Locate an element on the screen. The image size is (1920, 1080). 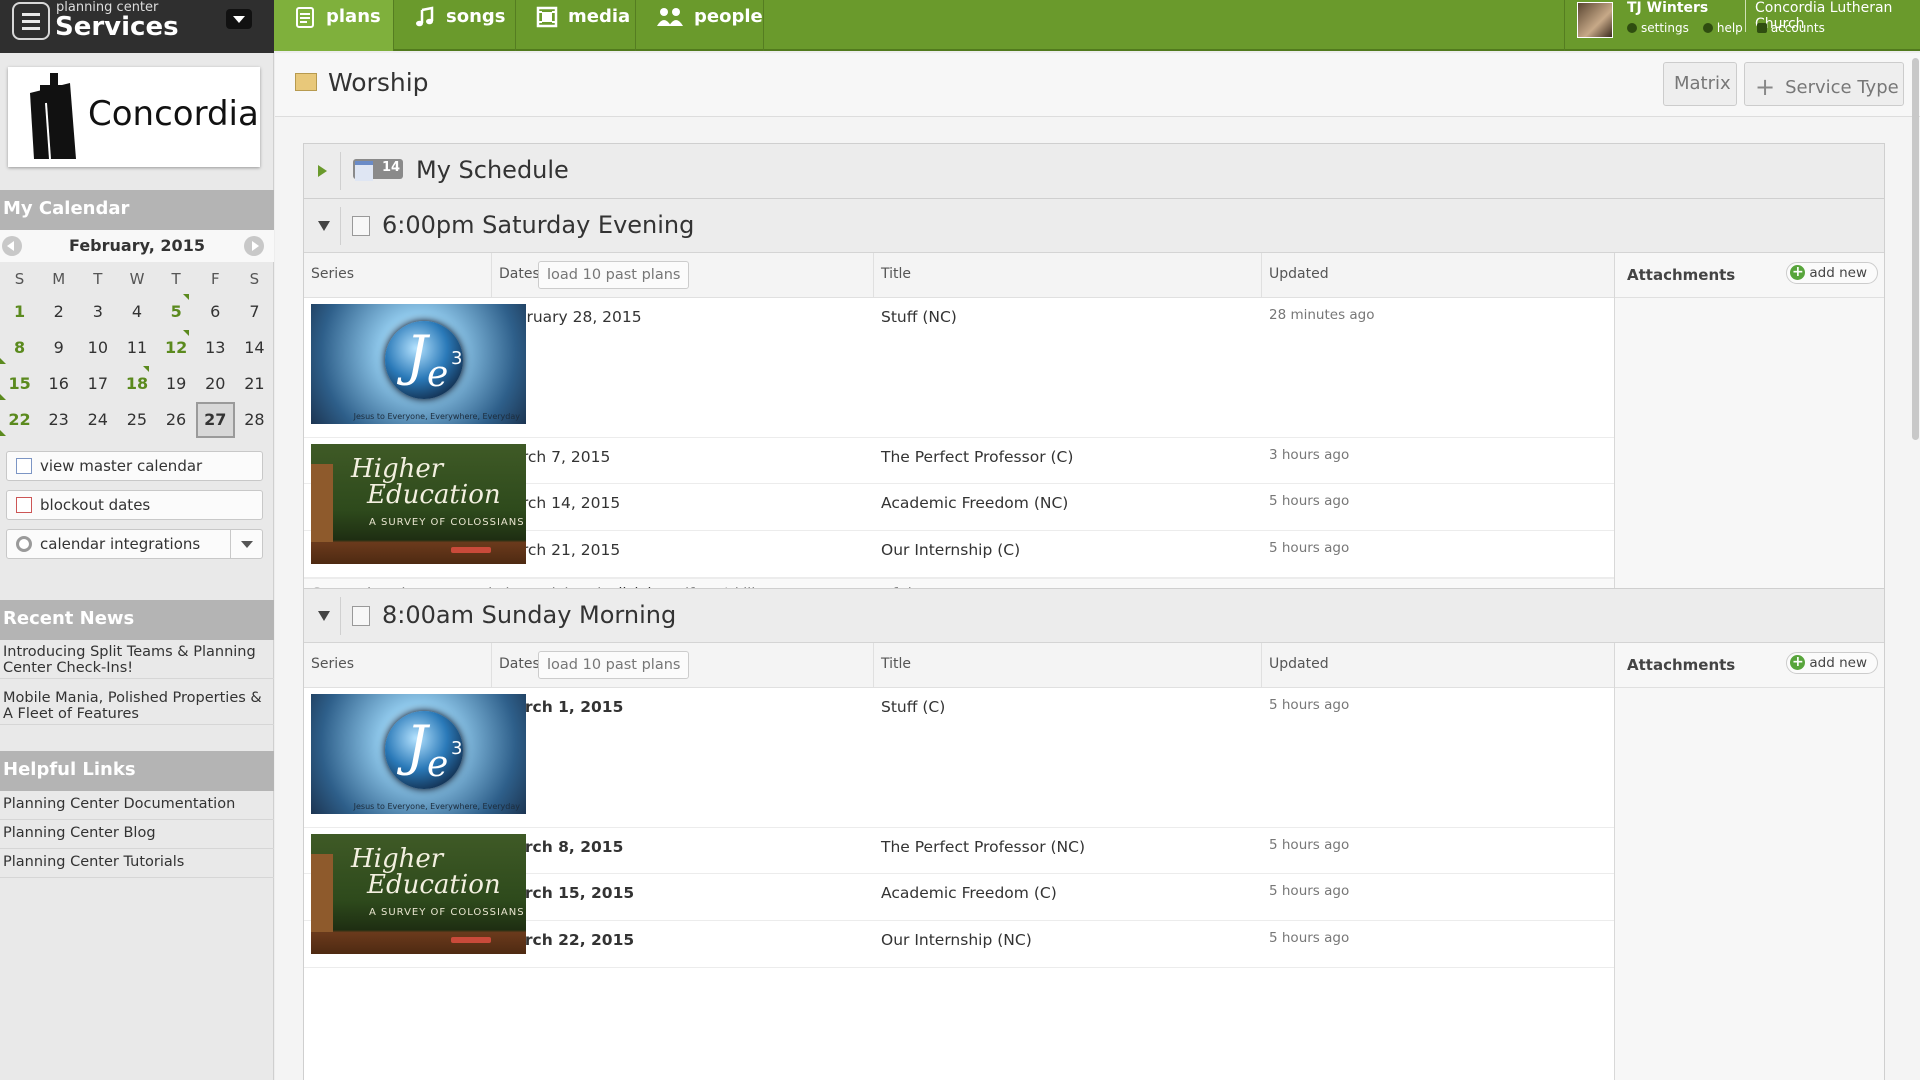
calendar-day: 13 is located at coordinates (215, 348).